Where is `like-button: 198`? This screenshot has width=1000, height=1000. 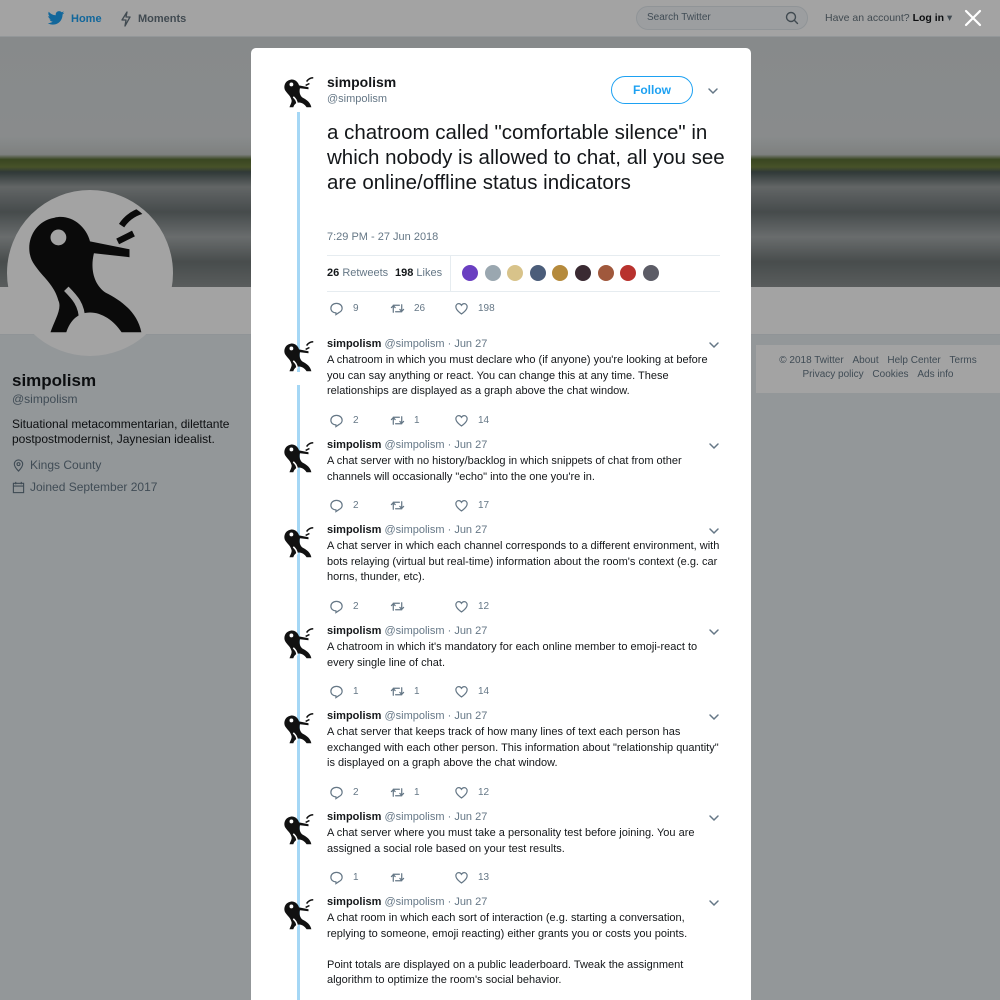
like-button: 198 is located at coordinates (474, 308).